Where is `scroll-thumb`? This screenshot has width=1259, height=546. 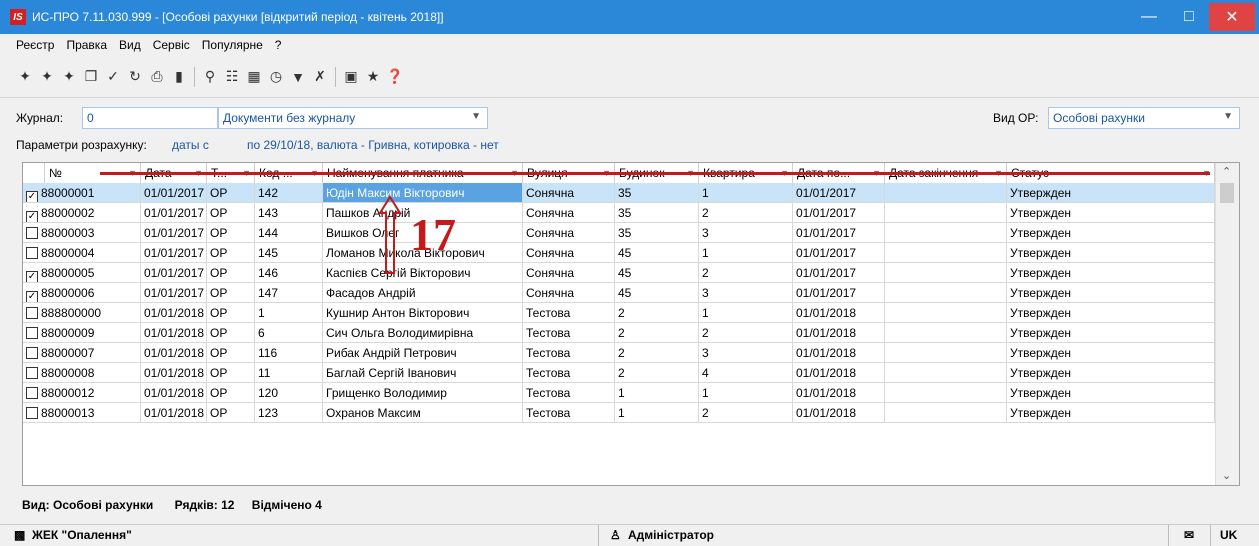 scroll-thumb is located at coordinates (1227, 193).